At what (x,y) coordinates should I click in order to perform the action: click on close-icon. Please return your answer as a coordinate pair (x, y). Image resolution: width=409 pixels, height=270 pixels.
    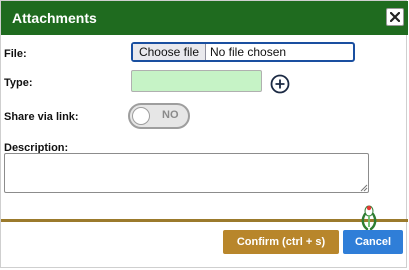
    Looking at the image, I should click on (395, 17).